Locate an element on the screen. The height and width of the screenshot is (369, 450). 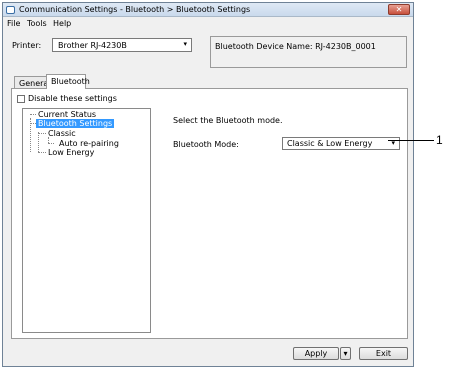
close-button: ✕ is located at coordinates (399, 9).